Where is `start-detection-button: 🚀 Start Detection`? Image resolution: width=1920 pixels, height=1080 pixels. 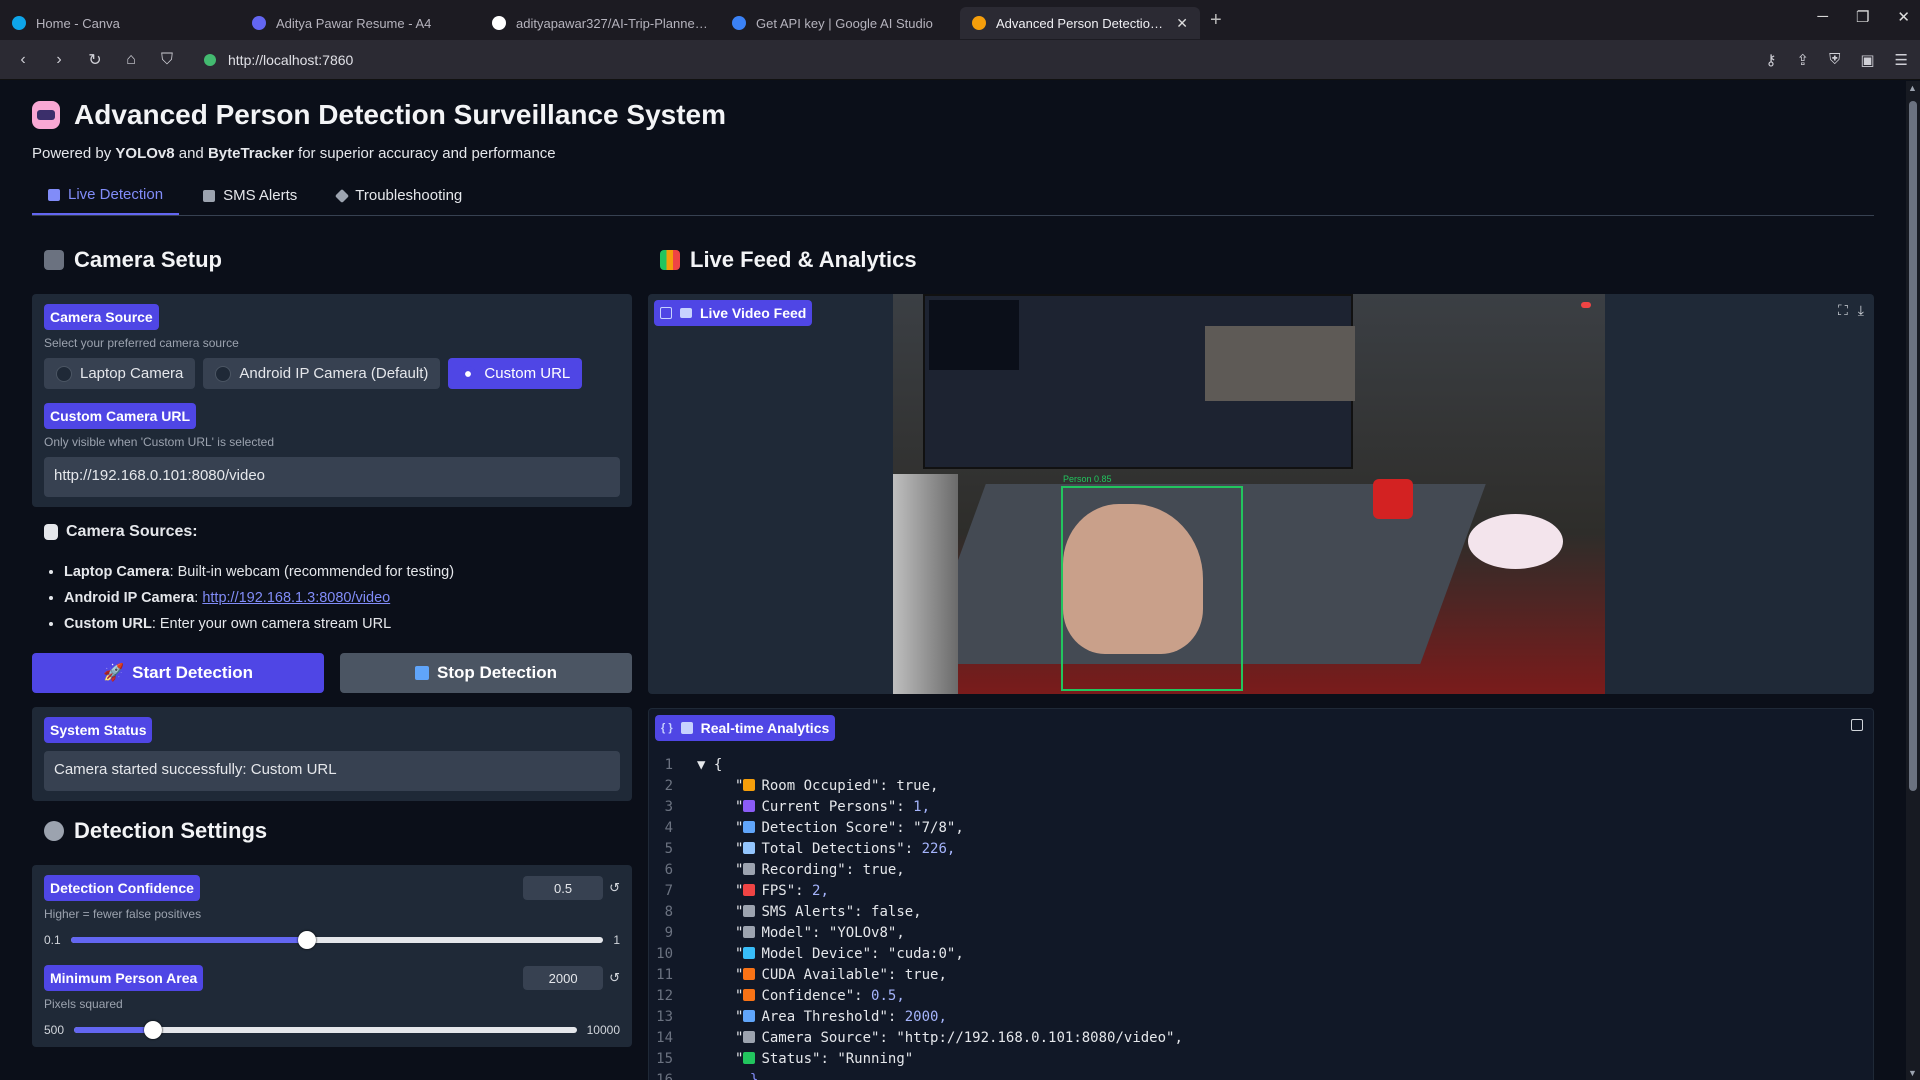 start-detection-button: 🚀 Start Detection is located at coordinates (178, 673).